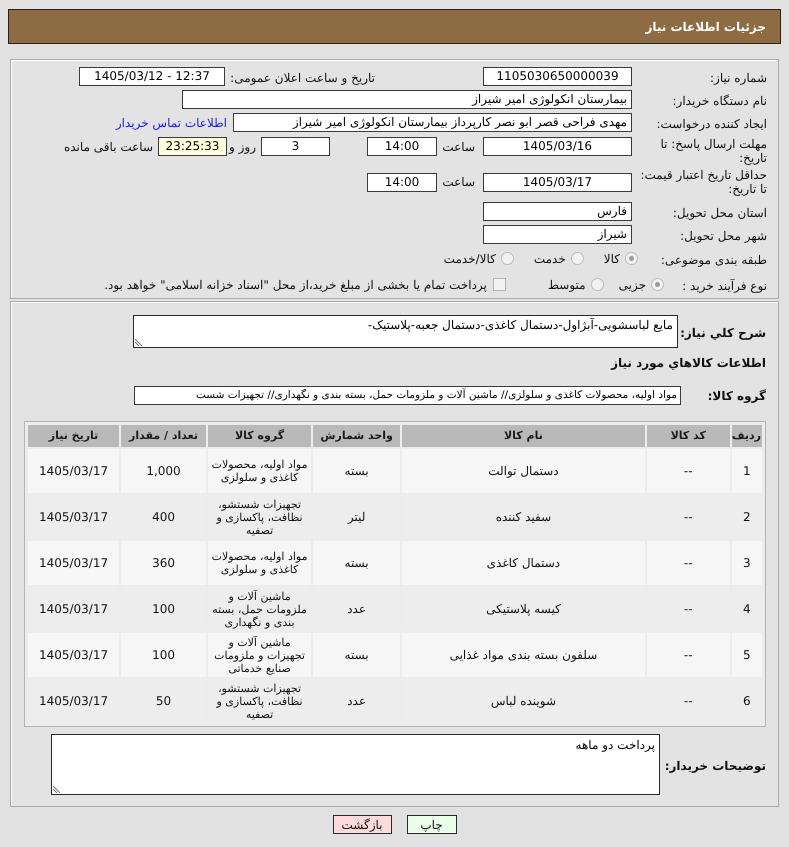  I want to click on column-header: تاریخ نیاز, so click(74, 436).